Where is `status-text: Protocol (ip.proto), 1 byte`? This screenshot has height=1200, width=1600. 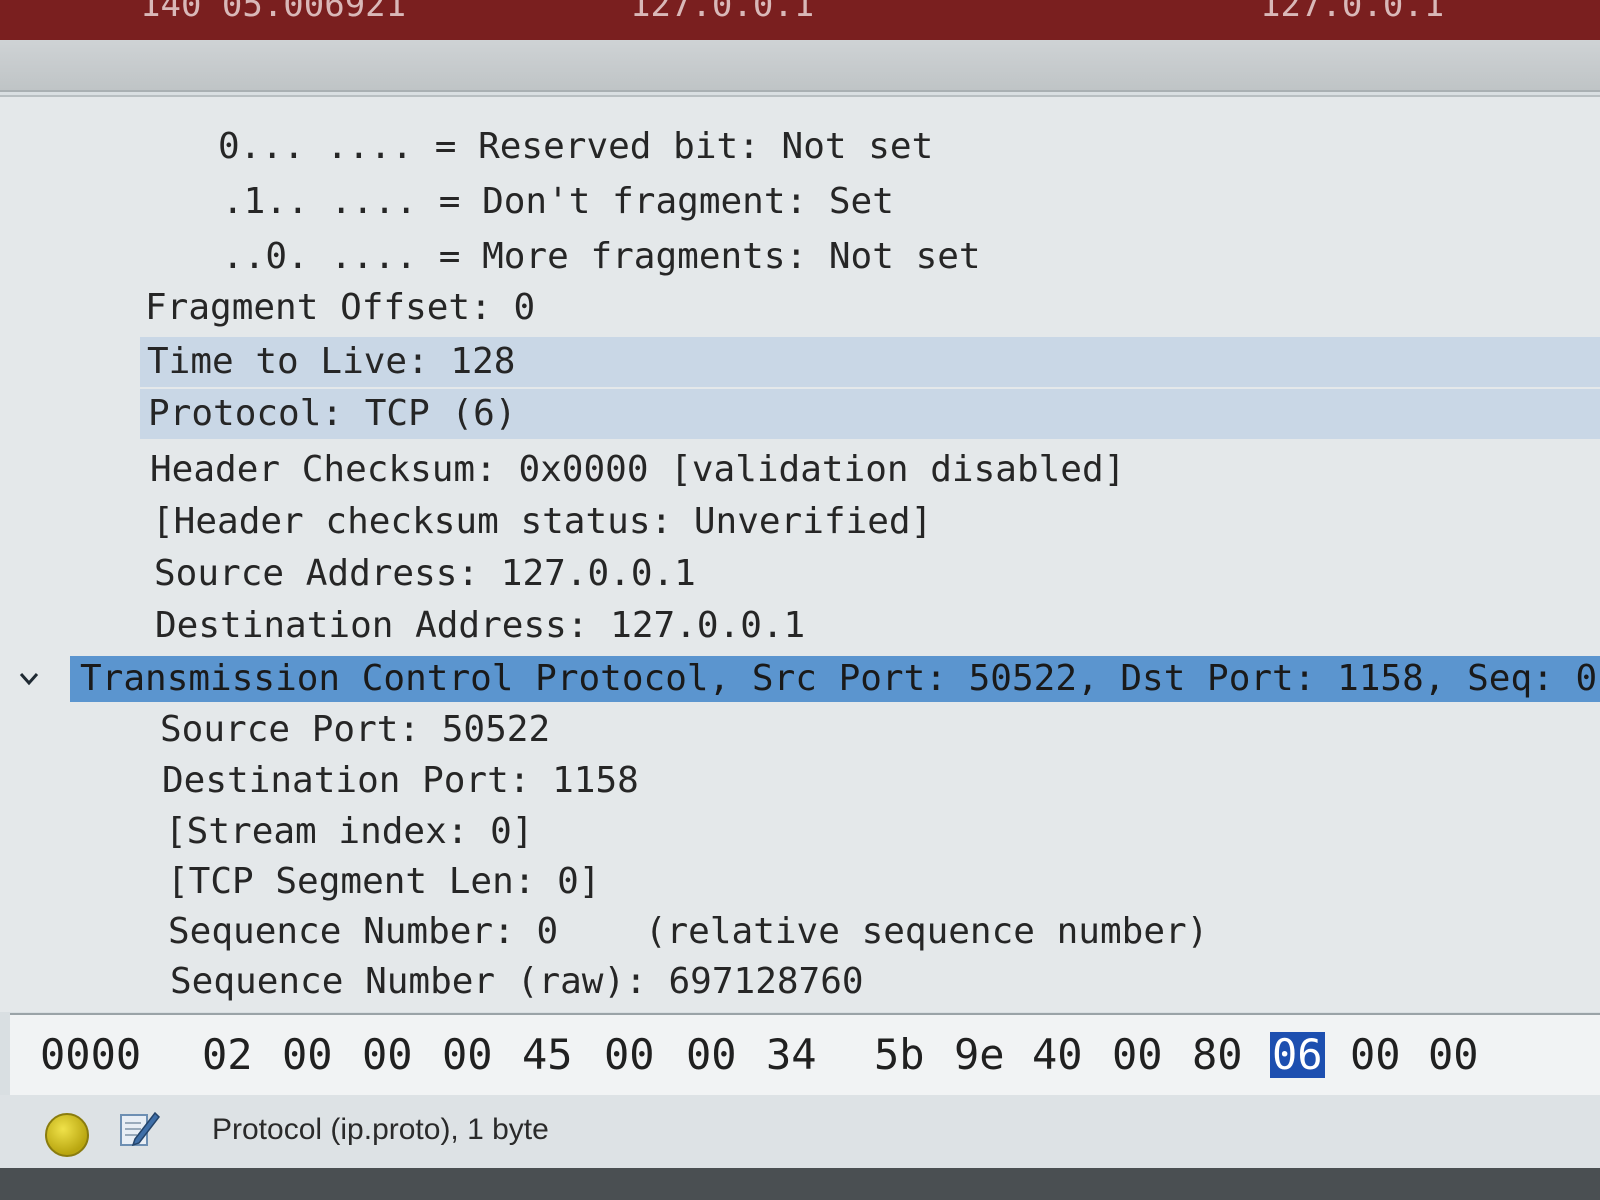
status-text: Protocol (ip.proto), 1 byte is located at coordinates (380, 1129).